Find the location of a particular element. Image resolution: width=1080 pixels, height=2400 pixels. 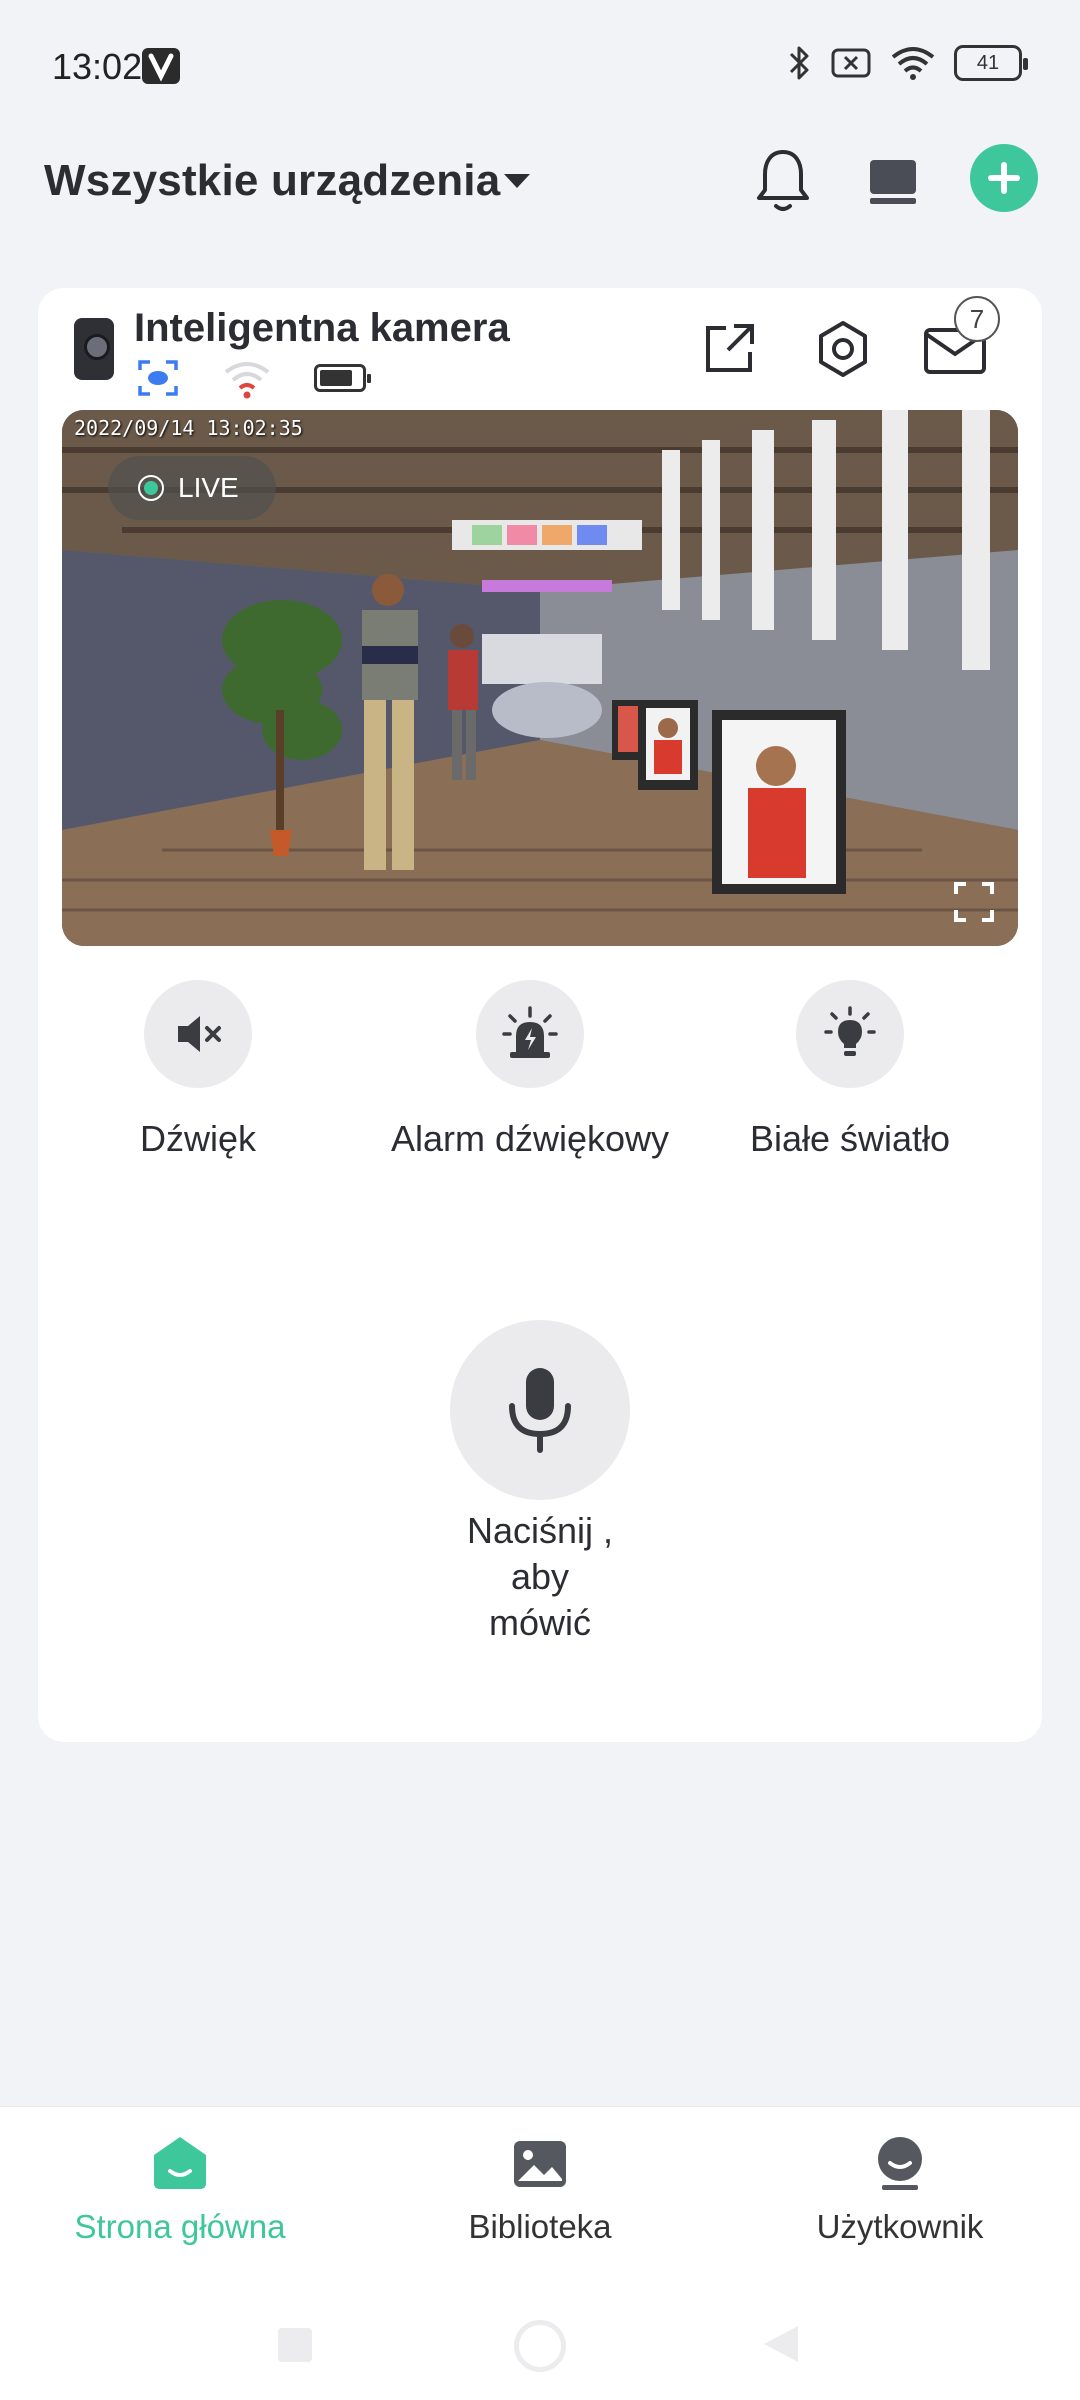

siren-control: Alarm dźwiękowy is located at coordinates (530, 1070).